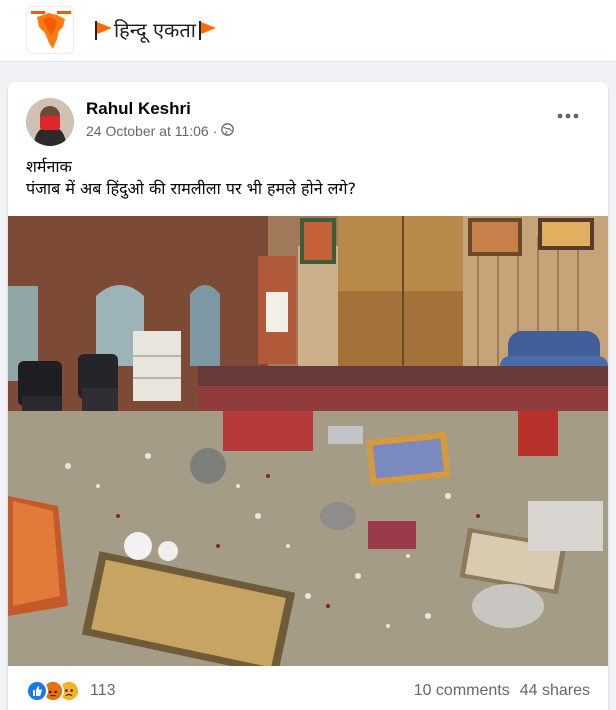 The image size is (616, 710). What do you see at coordinates (147, 131) in the screenshot?
I see `post-timestamp: 24 October at 11:06` at bounding box center [147, 131].